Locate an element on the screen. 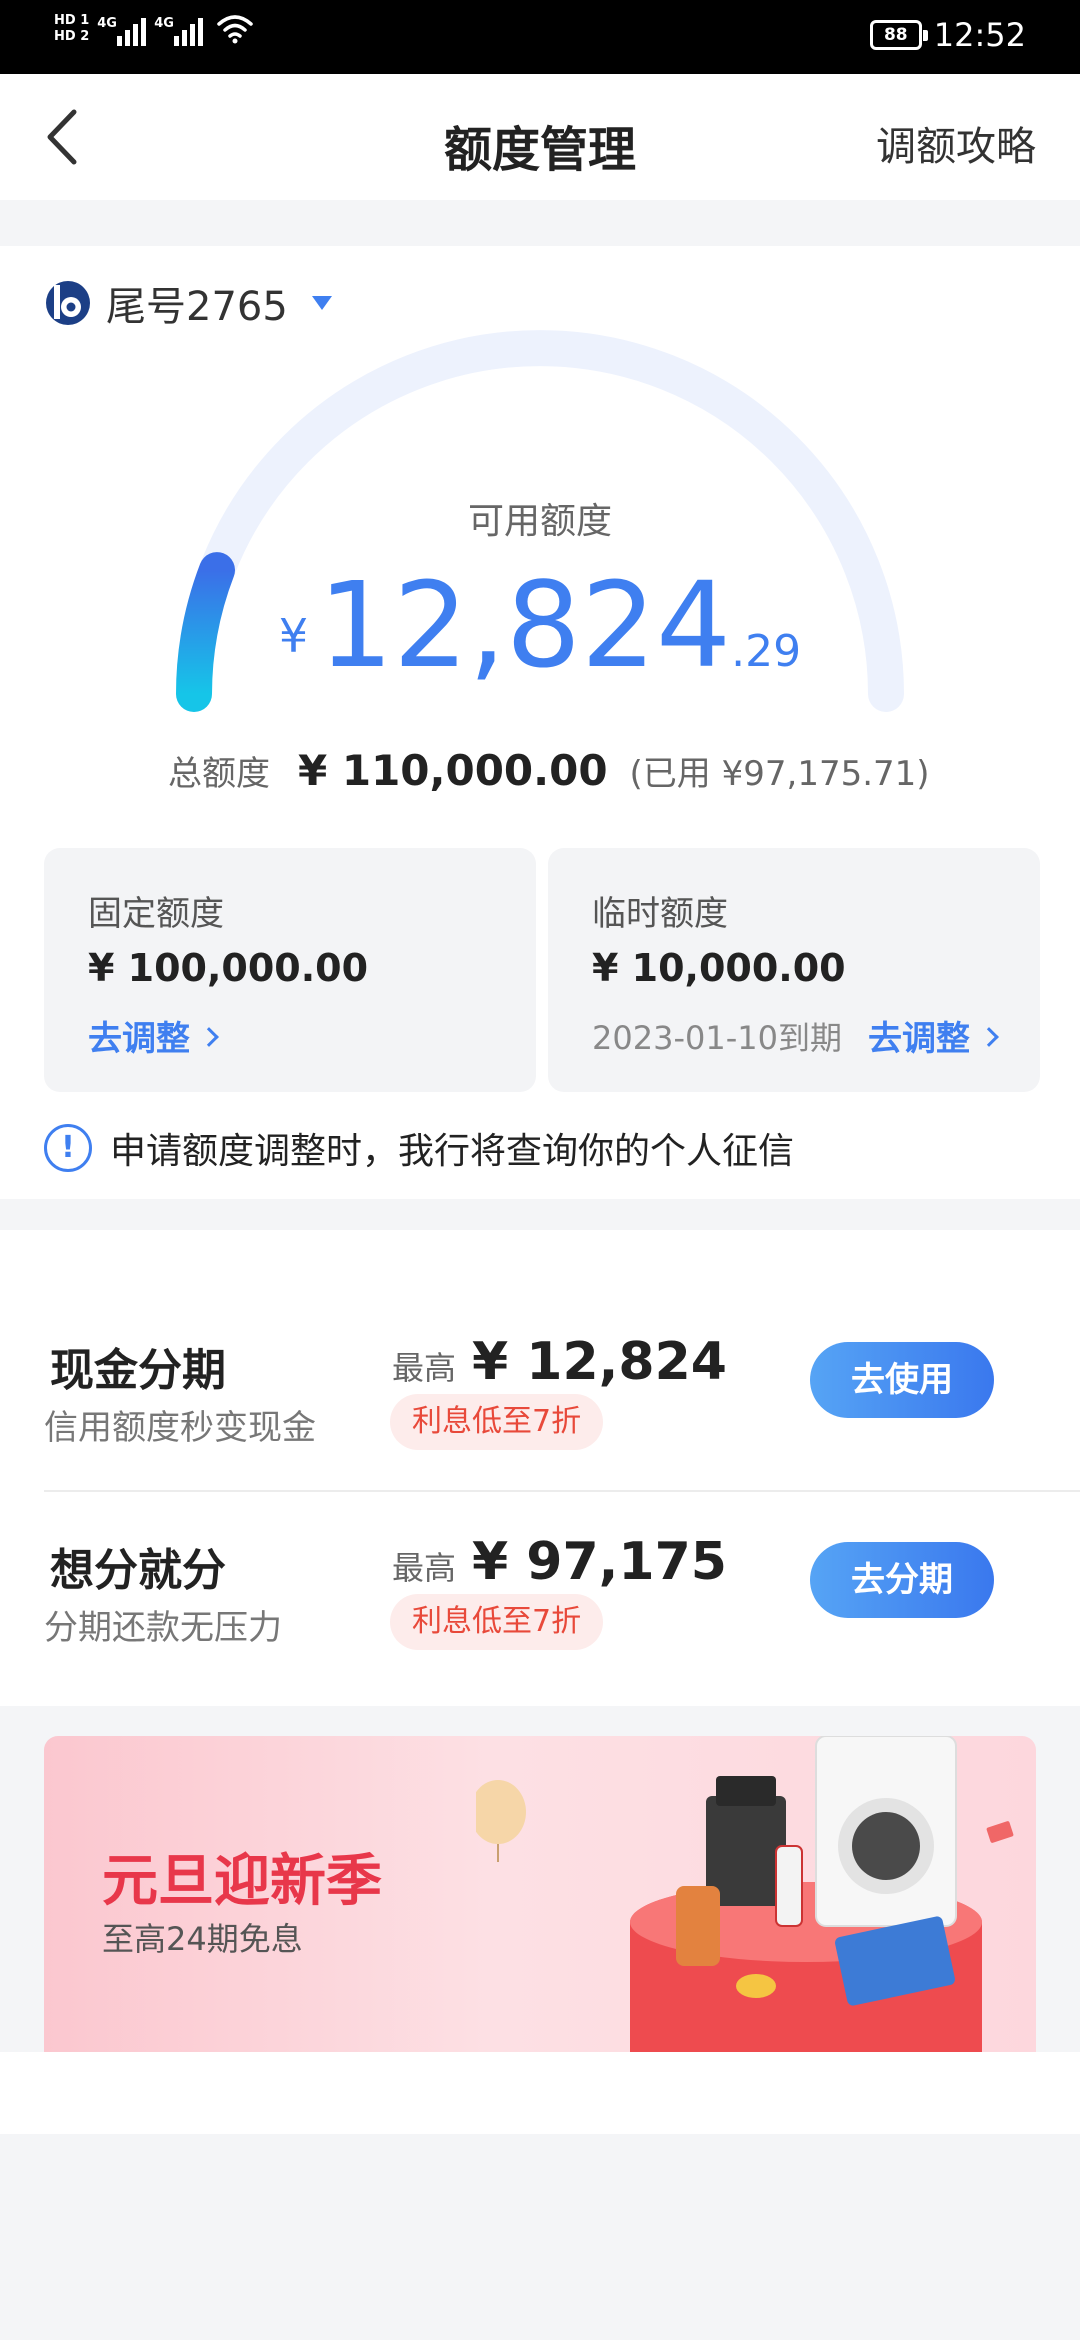  temp-limit-card: 临时额度 ¥ 10,000.00 2023-01-10到期 去调整 is located at coordinates (794, 970).